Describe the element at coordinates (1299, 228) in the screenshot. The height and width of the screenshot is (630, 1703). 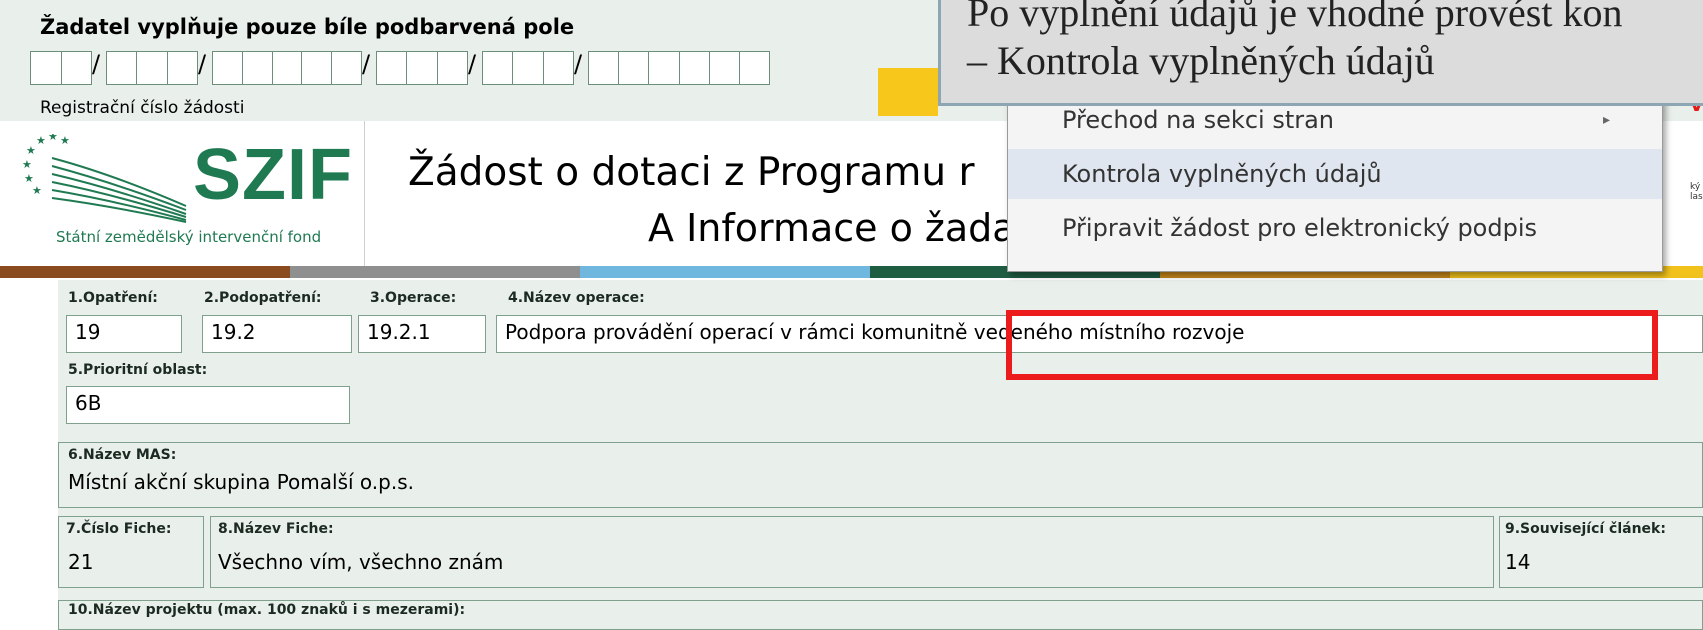
I see `menu-item-label: Připravit žádost pro elektronický podpis` at that location.